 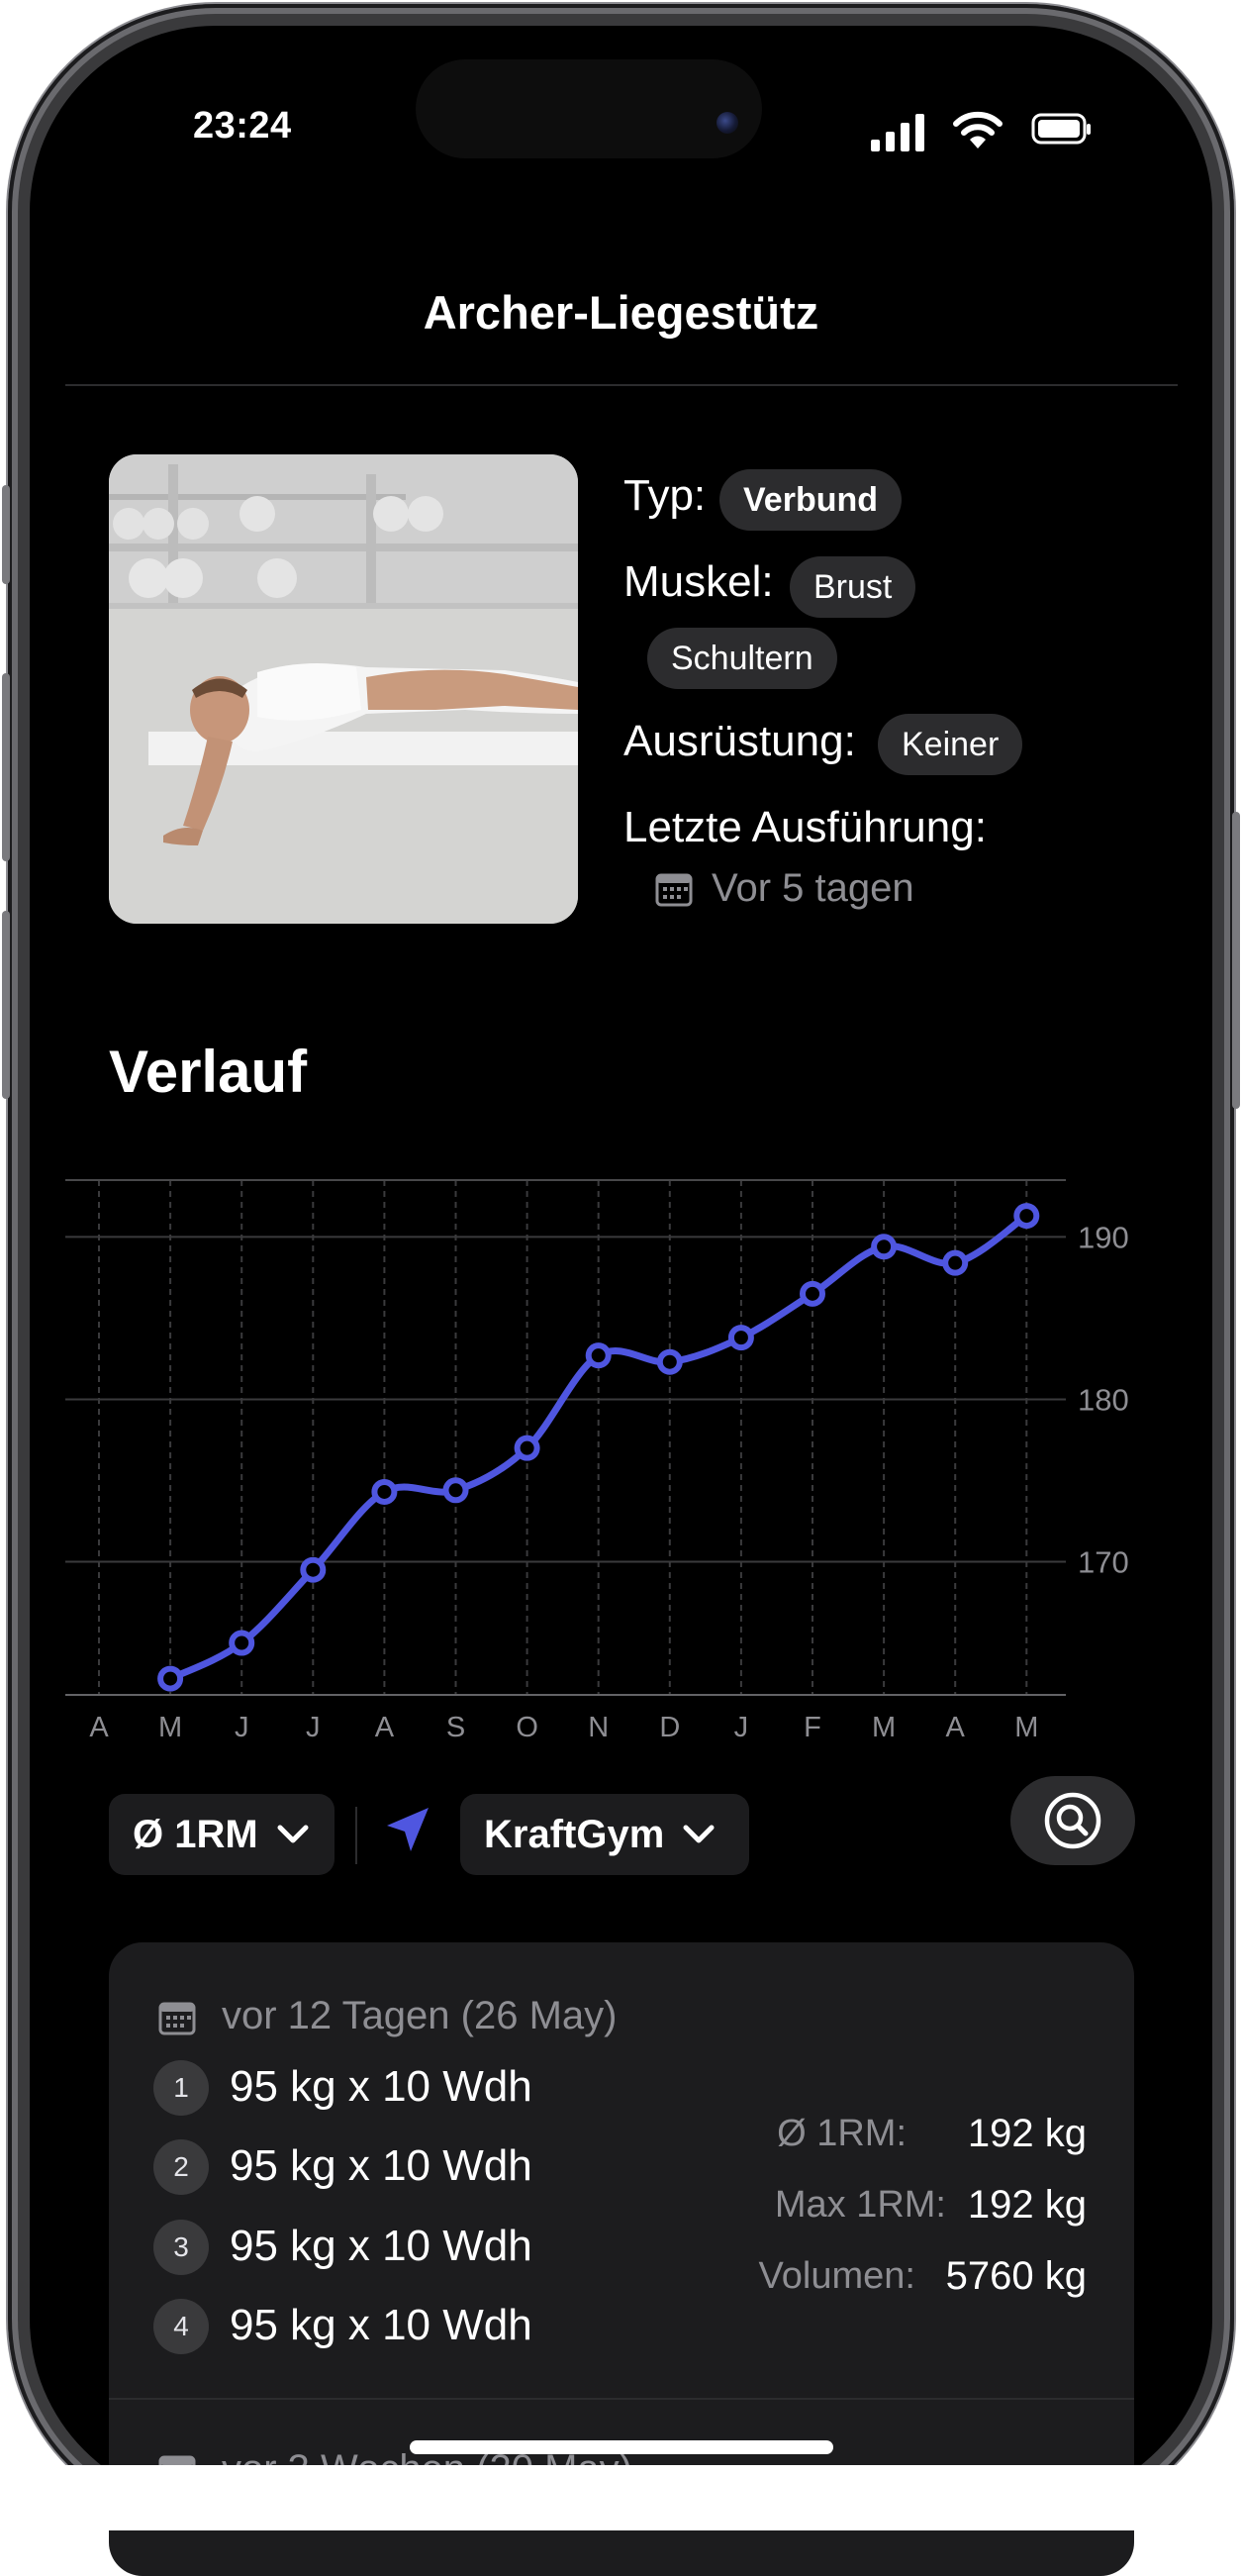 I want to click on search-icon, so click(x=1073, y=1820).